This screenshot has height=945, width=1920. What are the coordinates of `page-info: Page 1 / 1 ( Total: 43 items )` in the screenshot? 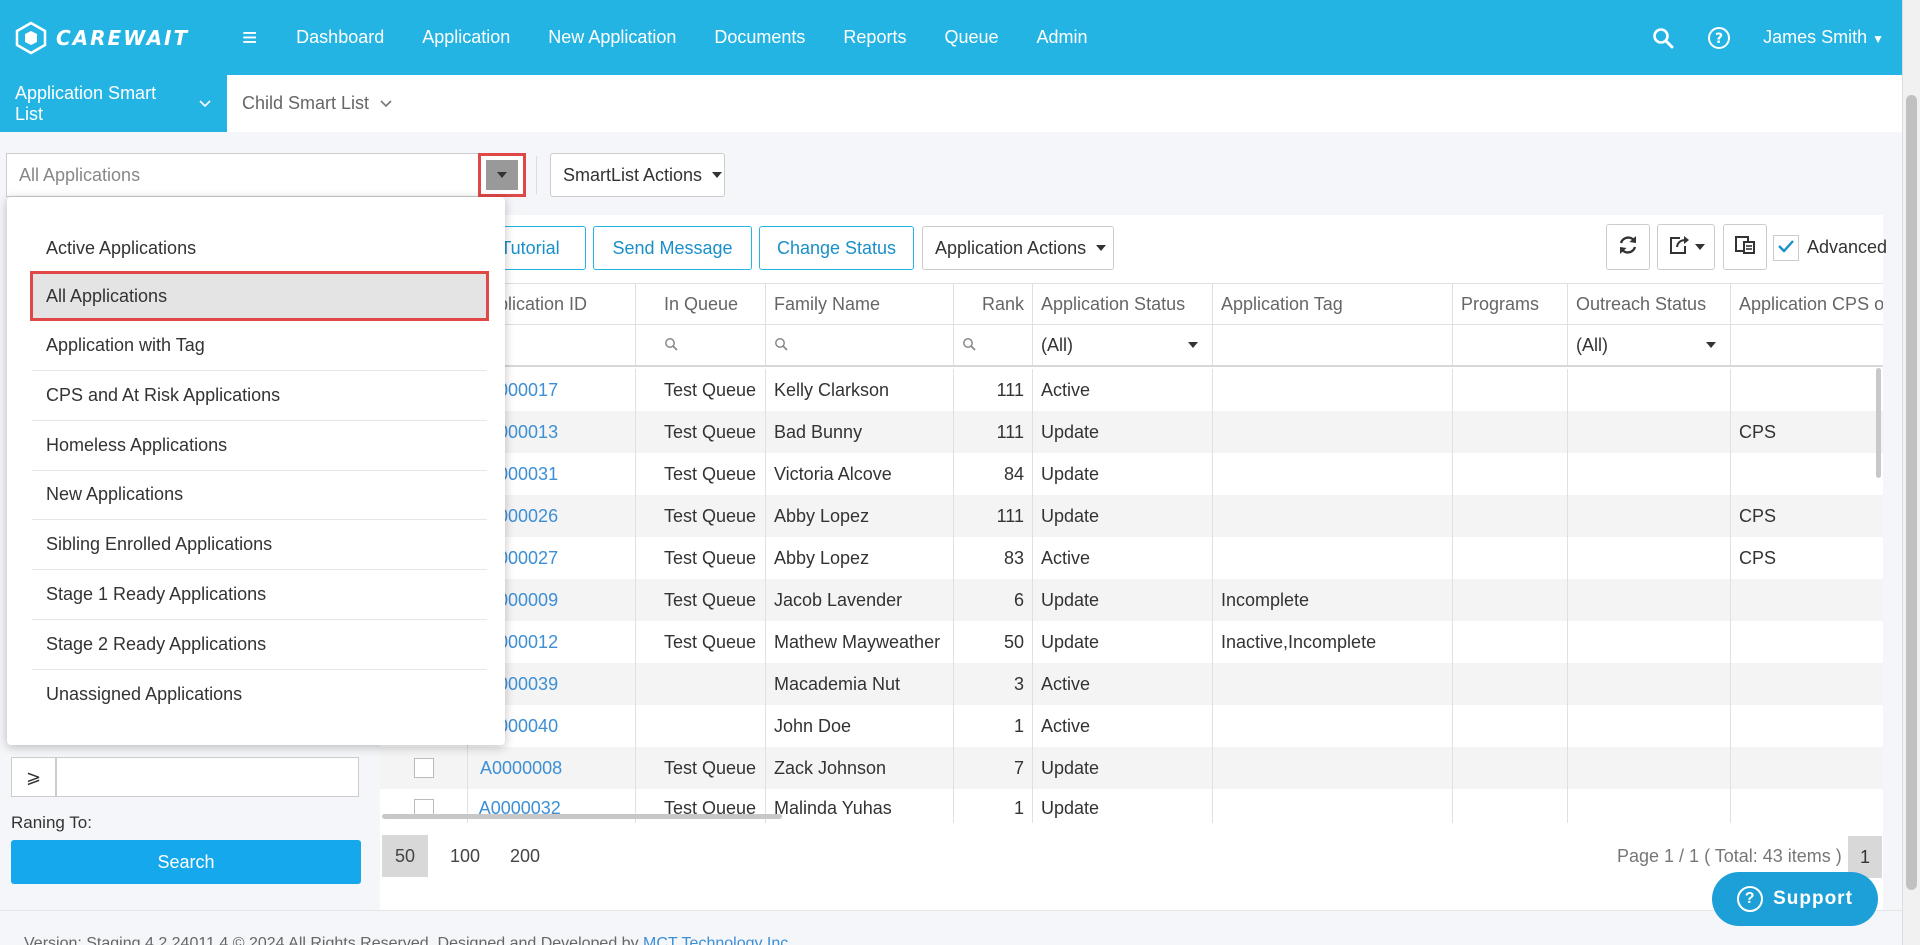 It's located at (1729, 856).